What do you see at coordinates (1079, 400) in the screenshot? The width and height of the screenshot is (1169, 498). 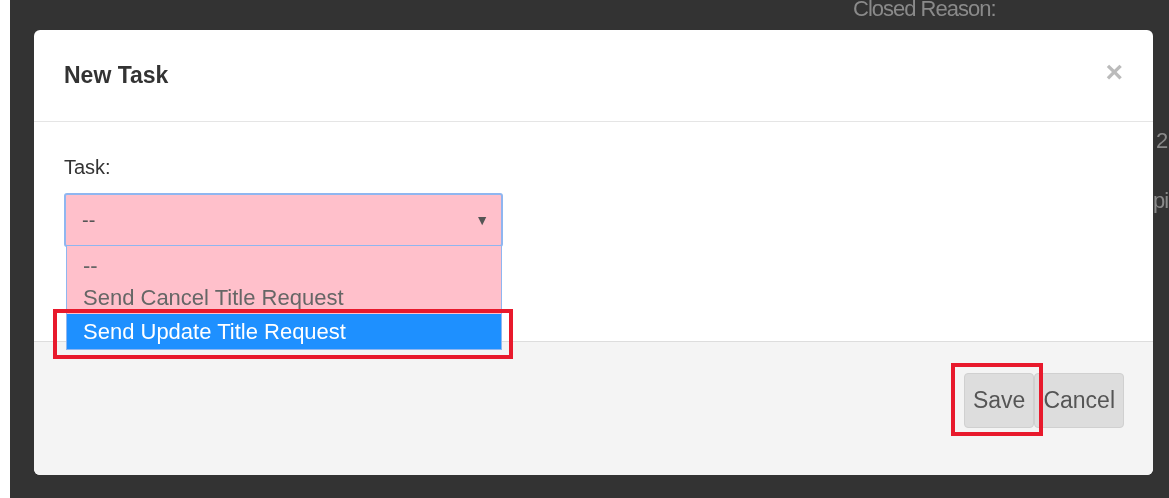 I see `dialog-button: Cancel` at bounding box center [1079, 400].